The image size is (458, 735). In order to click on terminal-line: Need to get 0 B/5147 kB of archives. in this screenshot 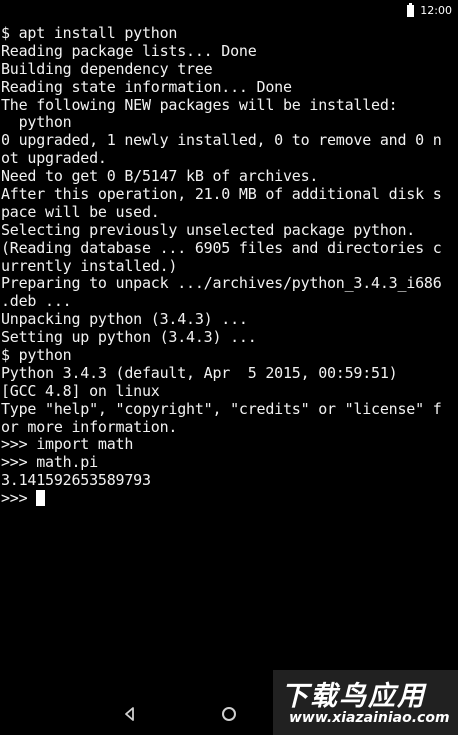, I will do `click(160, 176)`.